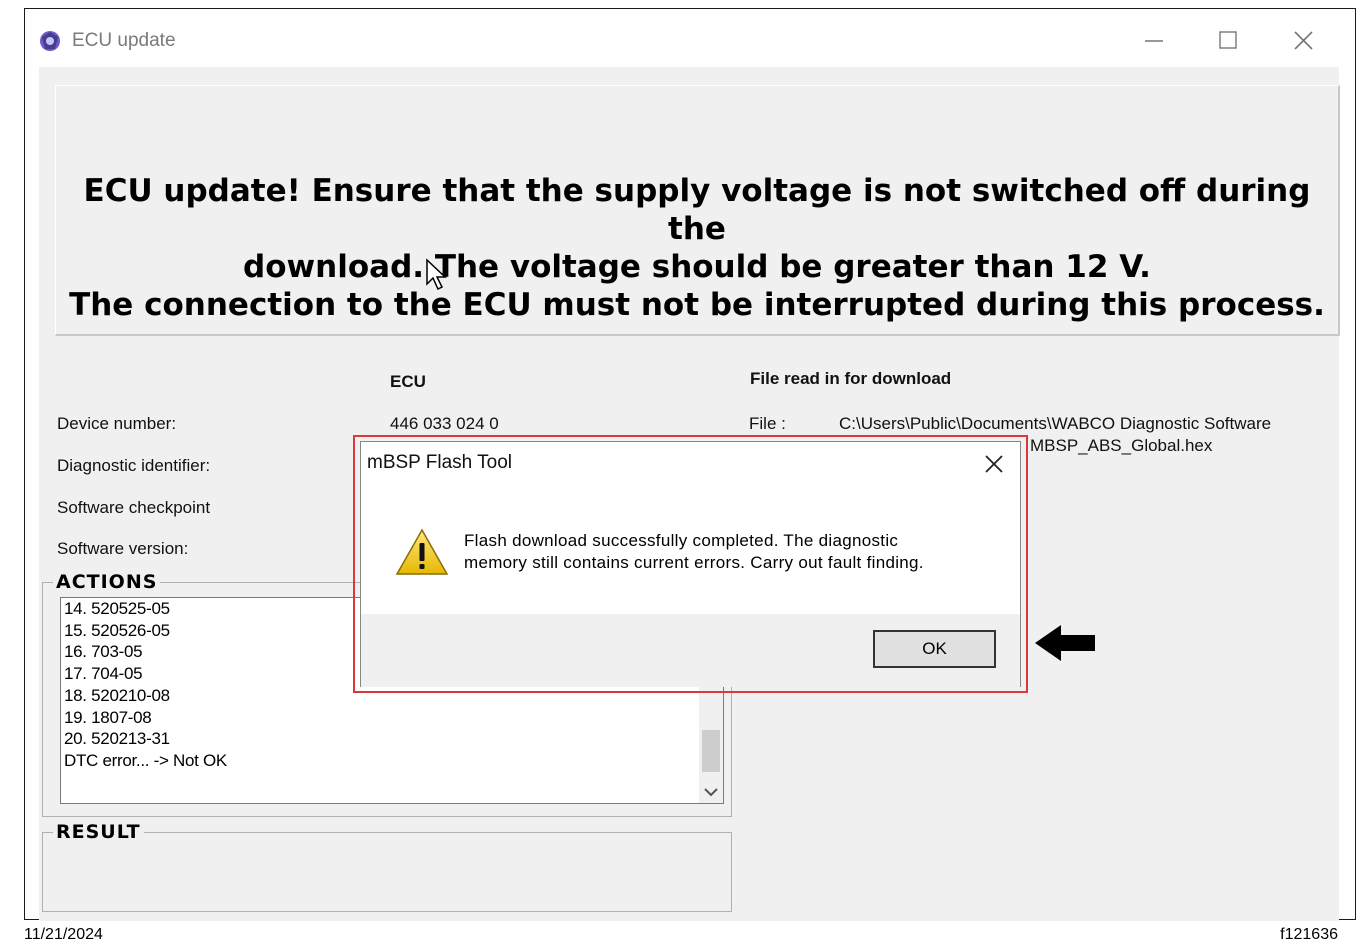 This screenshot has height=951, width=1356. Describe the element at coordinates (387, 866) in the screenshot. I see `result-group: RESULT` at that location.